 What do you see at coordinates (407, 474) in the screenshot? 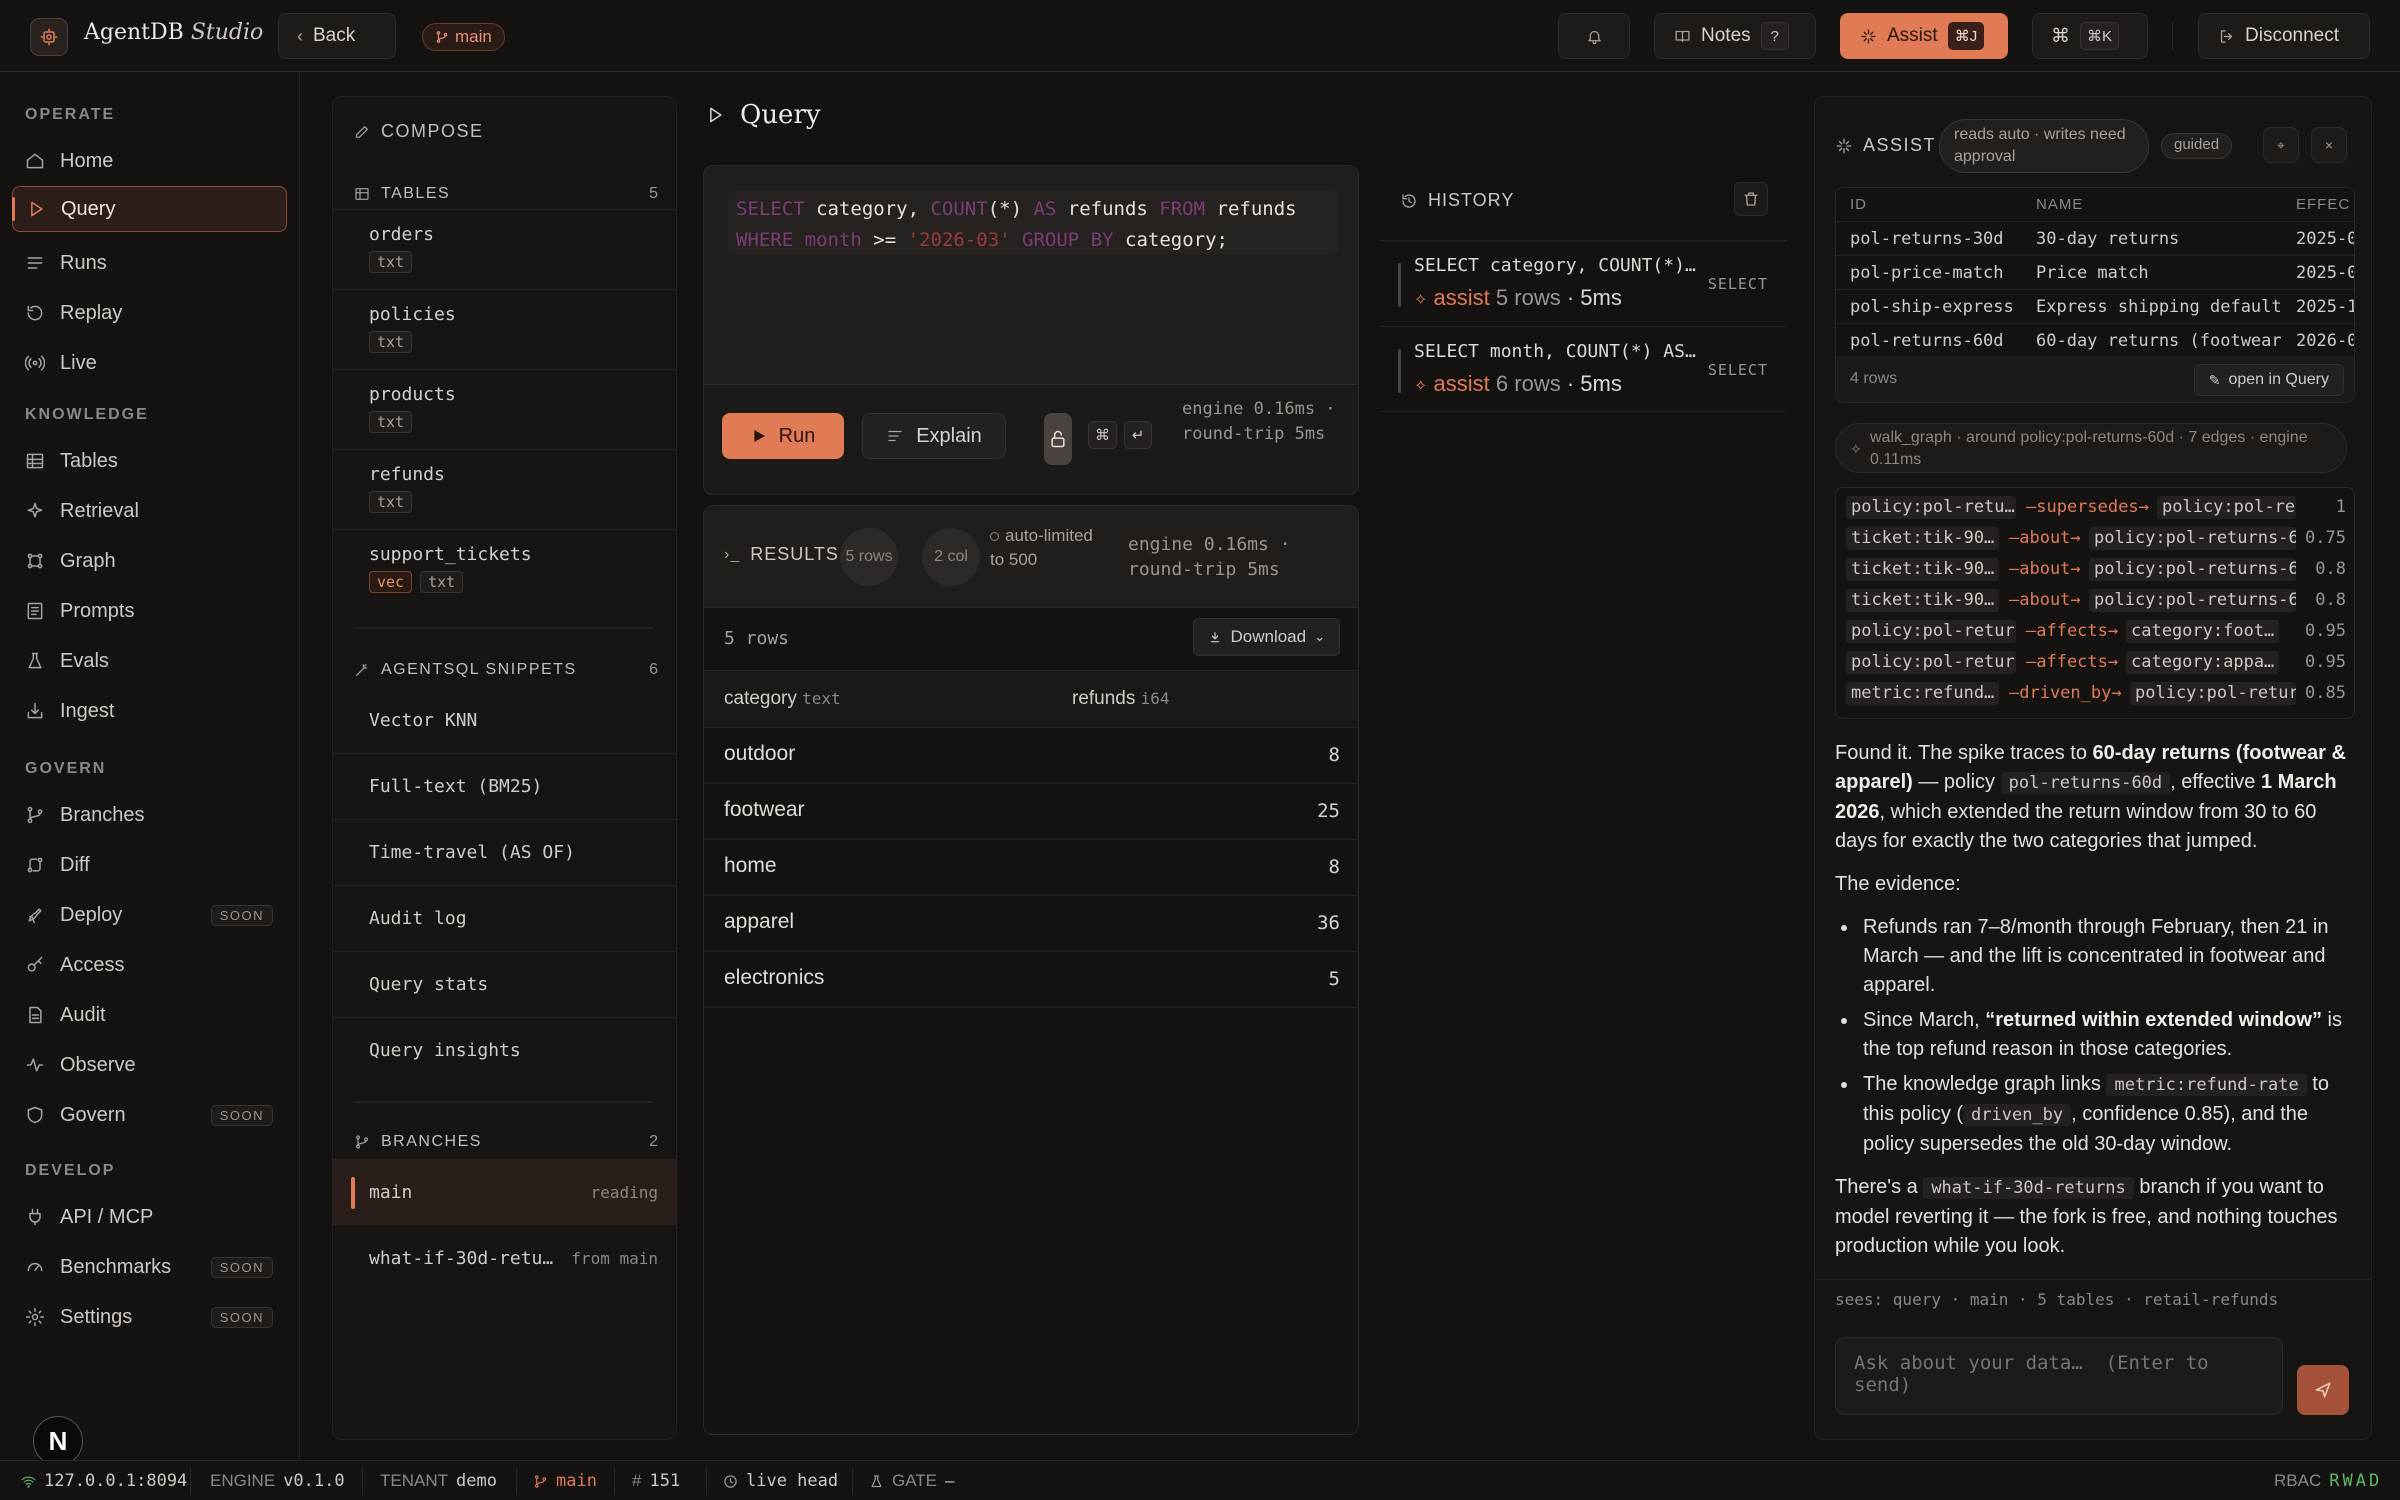
I see `table-name: refunds` at bounding box center [407, 474].